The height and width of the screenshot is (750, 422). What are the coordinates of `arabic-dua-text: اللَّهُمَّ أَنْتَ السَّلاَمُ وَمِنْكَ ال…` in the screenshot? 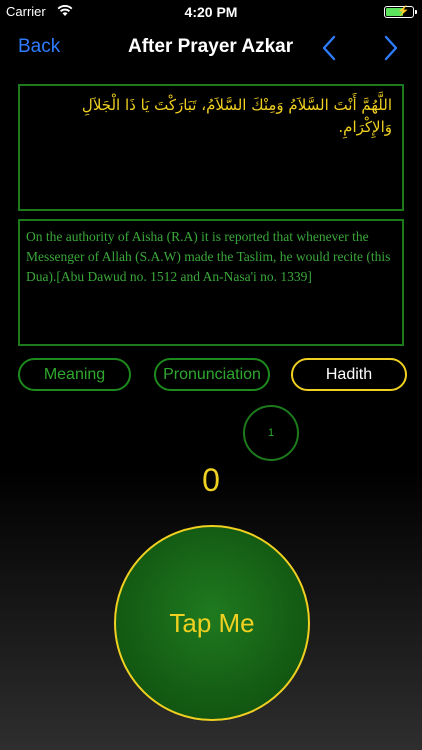 It's located at (236, 116).